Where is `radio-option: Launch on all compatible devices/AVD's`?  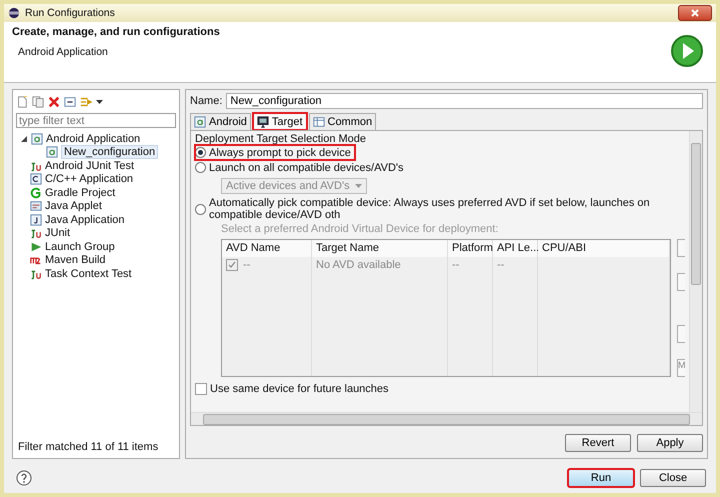
radio-option: Launch on all compatible devices/AVD's is located at coordinates (301, 167).